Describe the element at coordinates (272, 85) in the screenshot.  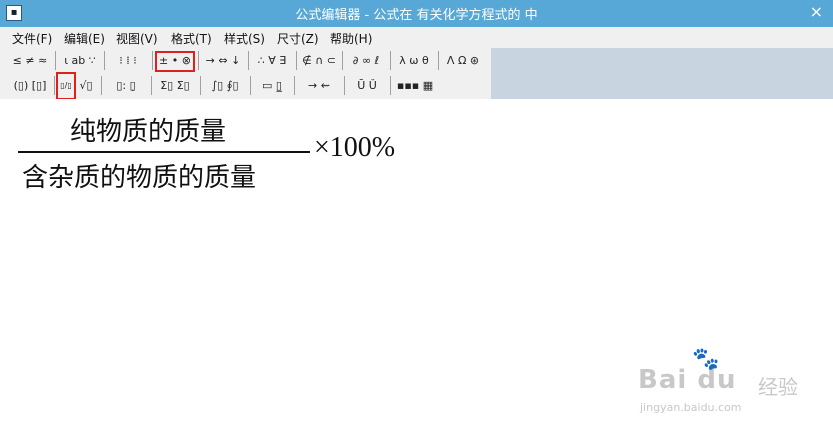
I see `bar-templates-button: ▭ ▯̲` at that location.